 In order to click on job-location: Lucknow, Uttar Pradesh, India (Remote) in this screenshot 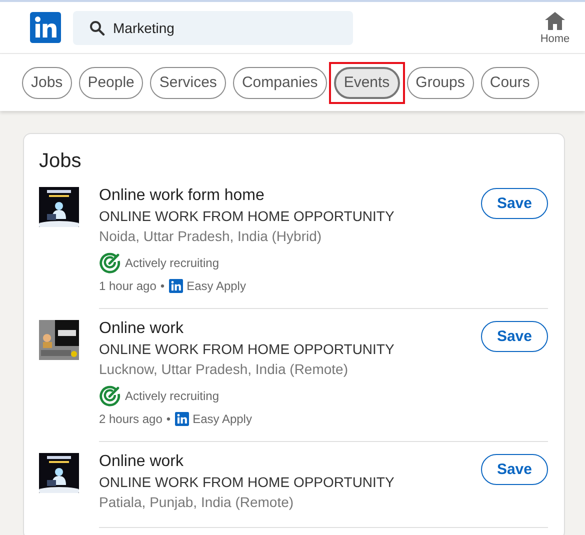, I will do `click(224, 369)`.